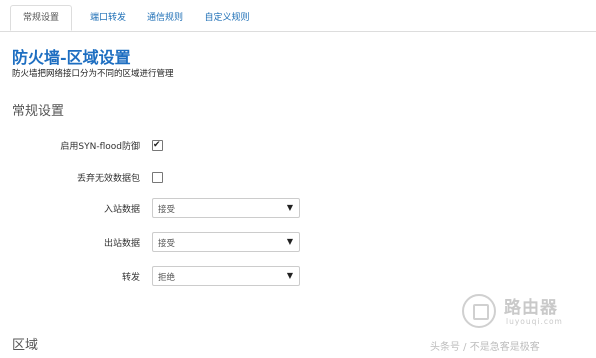 The width and height of the screenshot is (596, 358). I want to click on syn-flood-label: 启用SYN-flood防御, so click(100, 147).